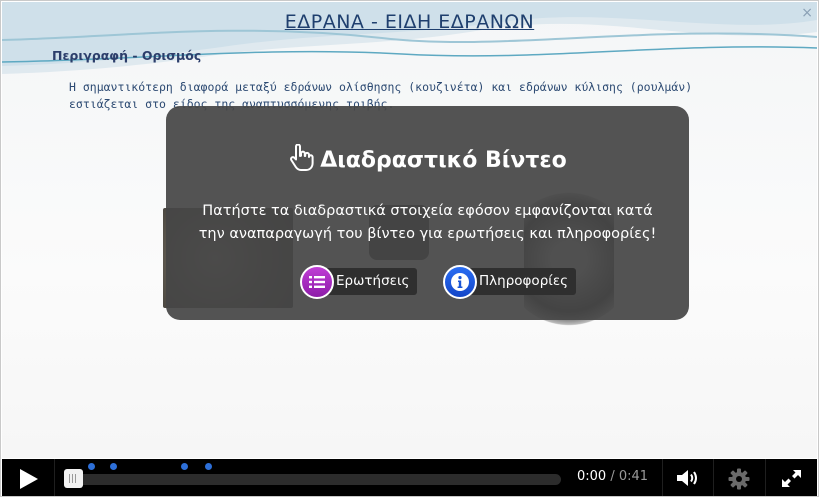  What do you see at coordinates (370, 281) in the screenshot?
I see `questions-label: Ερωτήσεις` at bounding box center [370, 281].